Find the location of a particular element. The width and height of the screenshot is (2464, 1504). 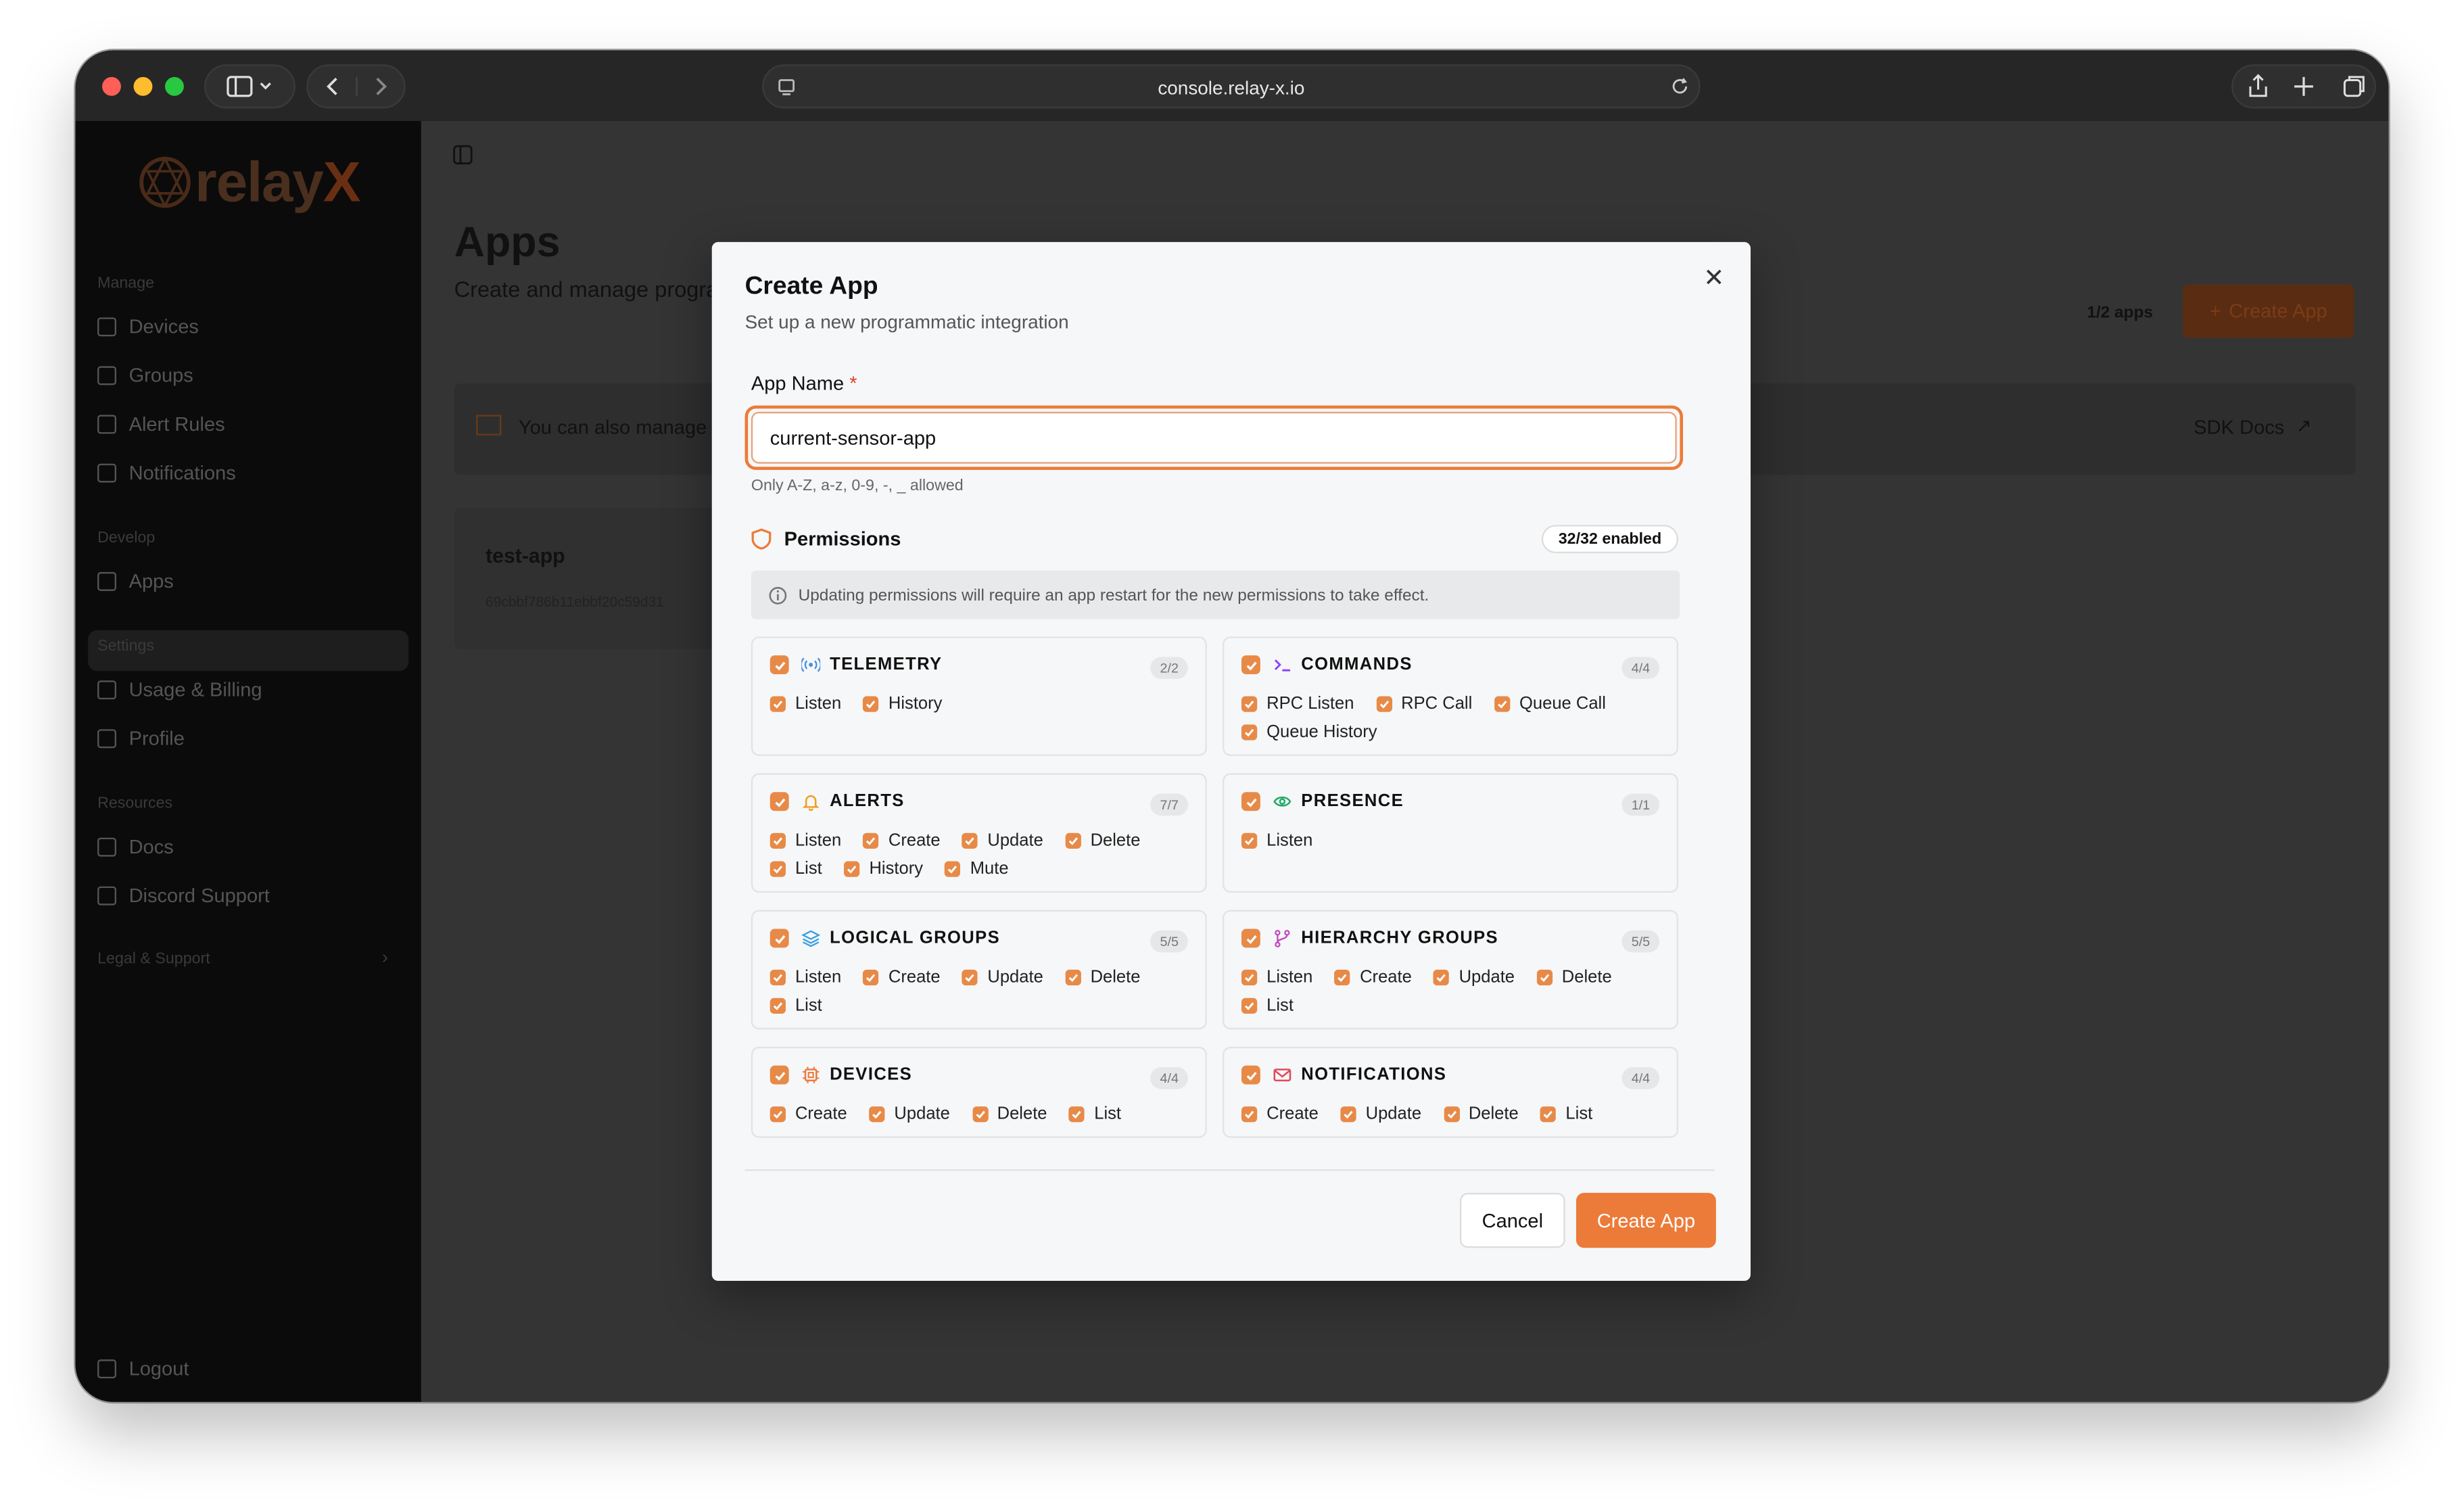

address-bar: console.relay-x.io is located at coordinates (1231, 86).